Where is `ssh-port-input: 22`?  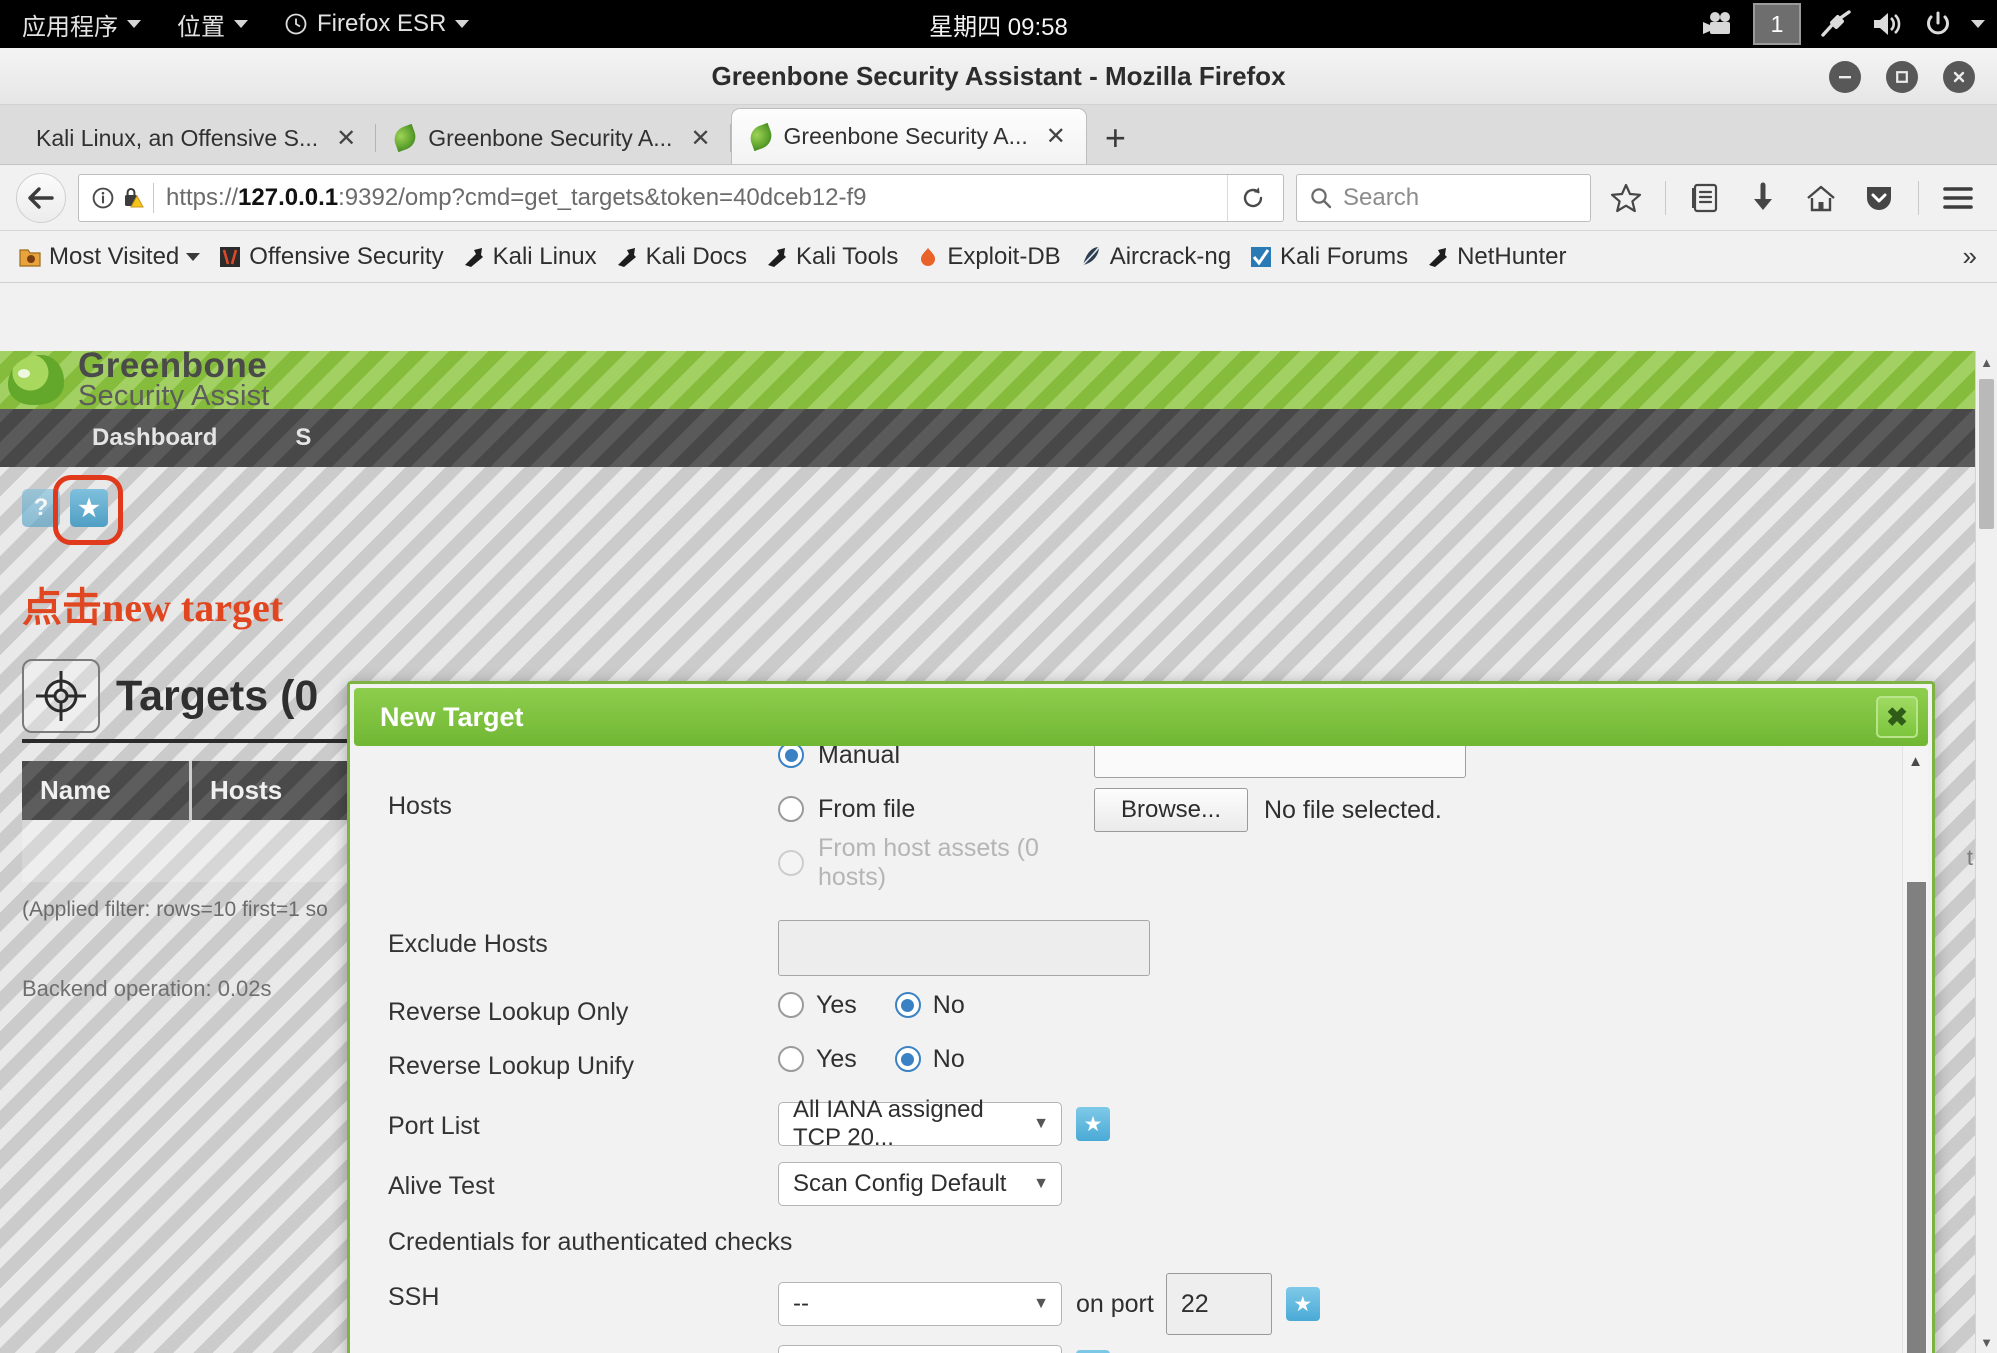
ssh-port-input: 22 is located at coordinates (1218, 1304).